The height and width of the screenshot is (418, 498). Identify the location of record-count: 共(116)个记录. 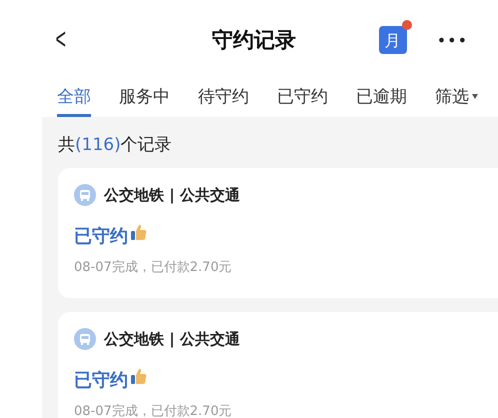
(115, 145).